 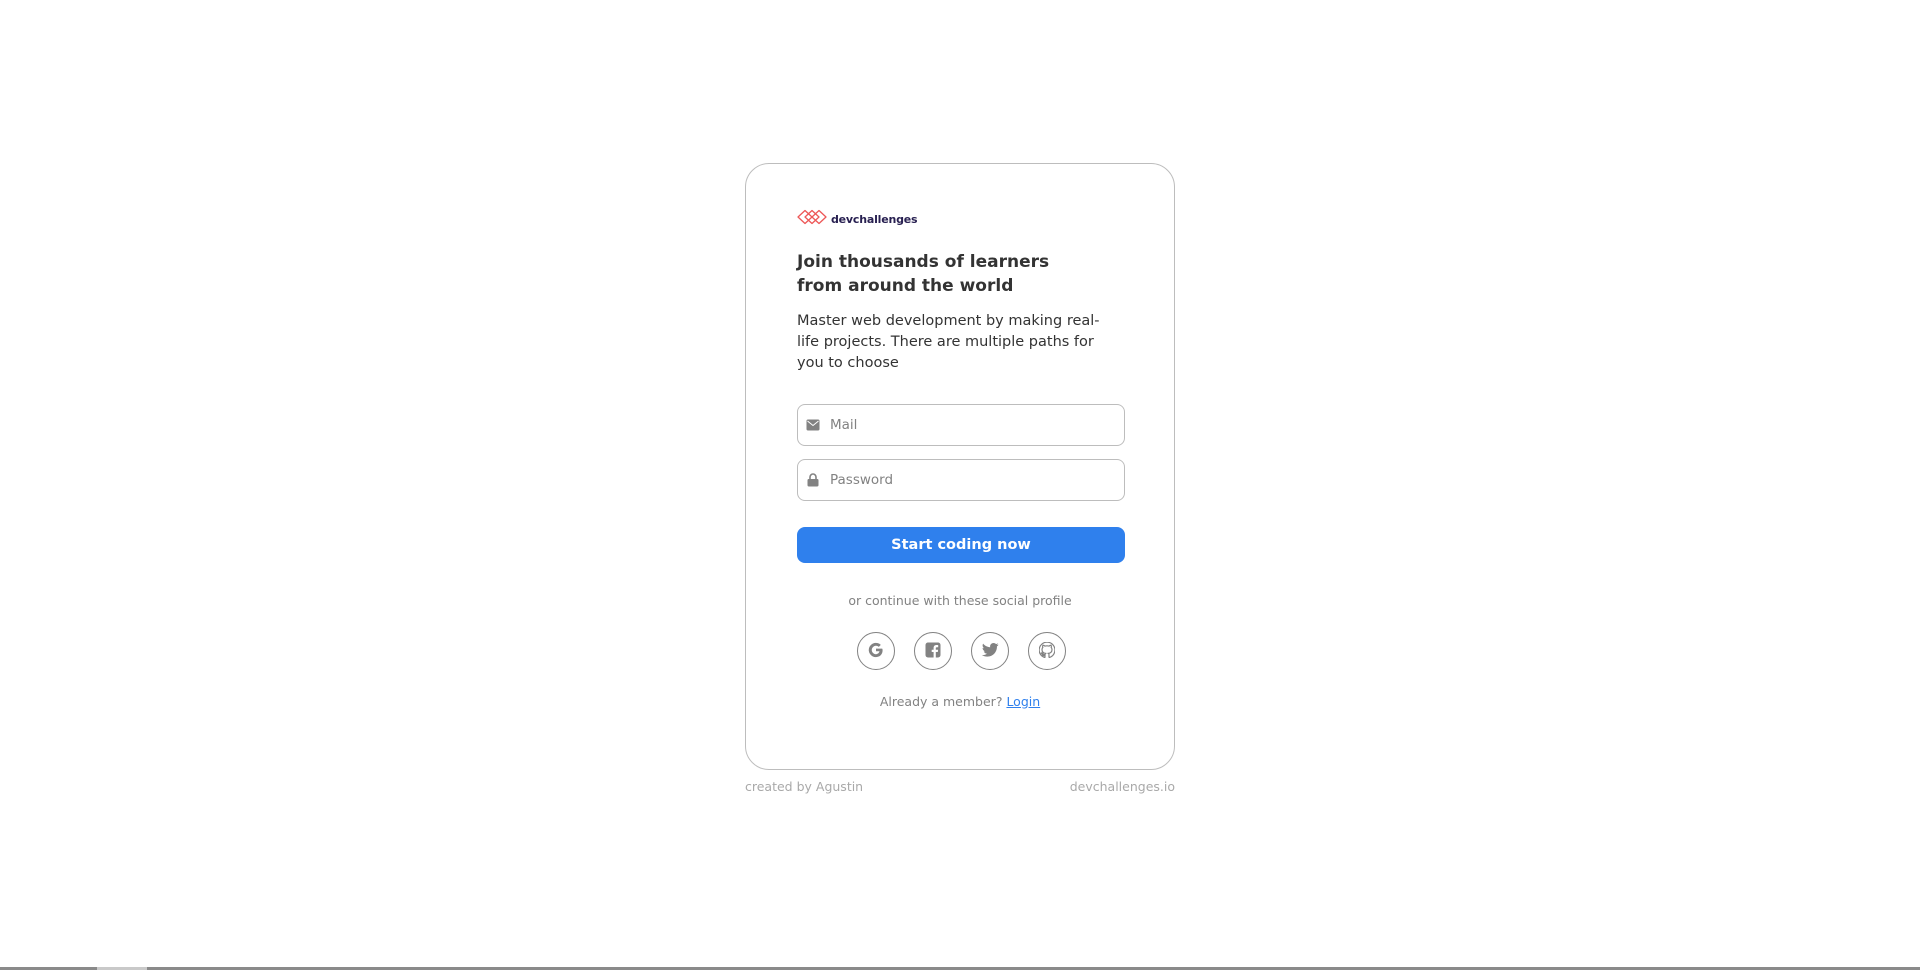 What do you see at coordinates (804, 786) in the screenshot?
I see `author-credit: created by Agustin` at bounding box center [804, 786].